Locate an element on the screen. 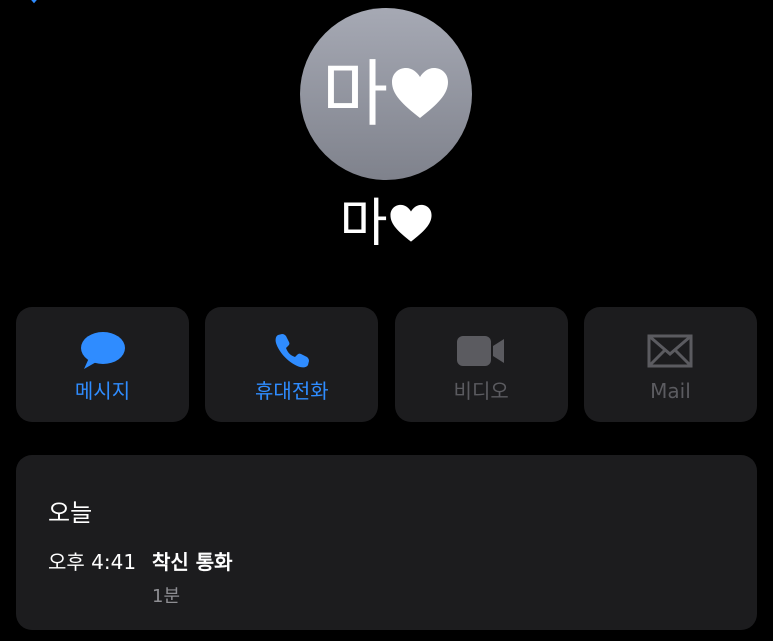 This screenshot has height=641, width=773. mail-button: Mail is located at coordinates (670, 364).